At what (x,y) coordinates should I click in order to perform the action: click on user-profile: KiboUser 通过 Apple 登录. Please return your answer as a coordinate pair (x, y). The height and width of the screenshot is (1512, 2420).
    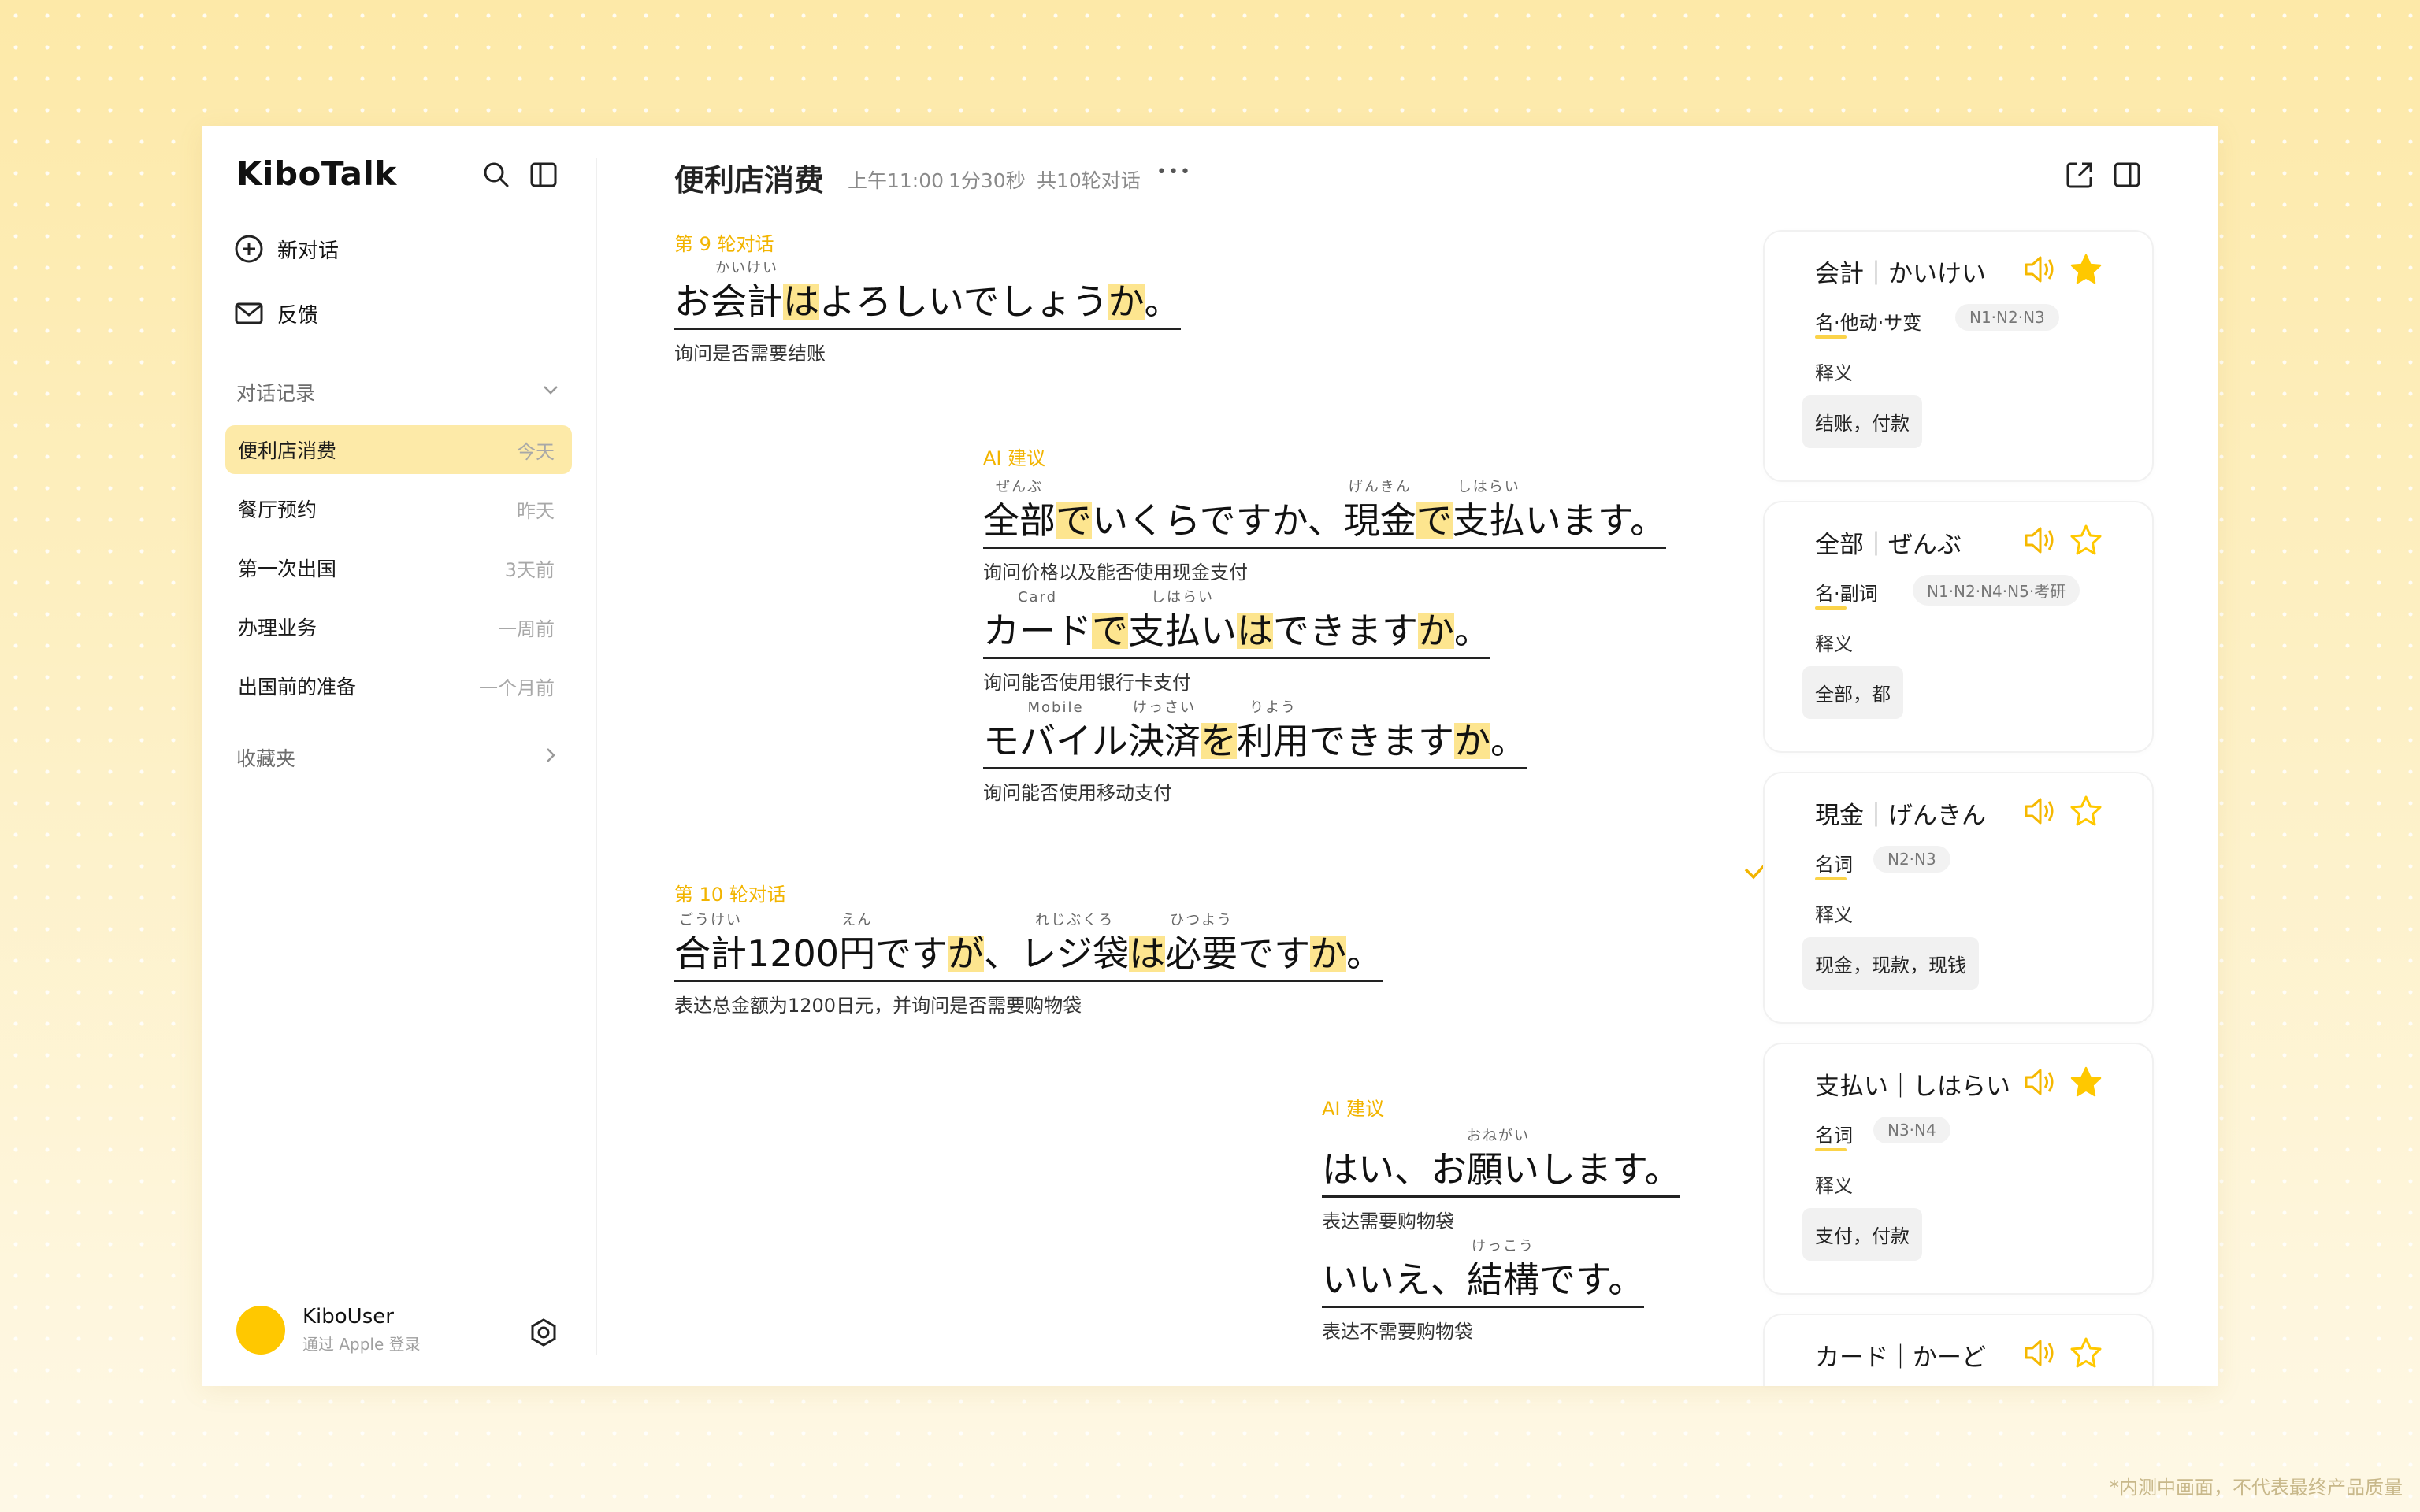
    Looking at the image, I should click on (328, 1329).